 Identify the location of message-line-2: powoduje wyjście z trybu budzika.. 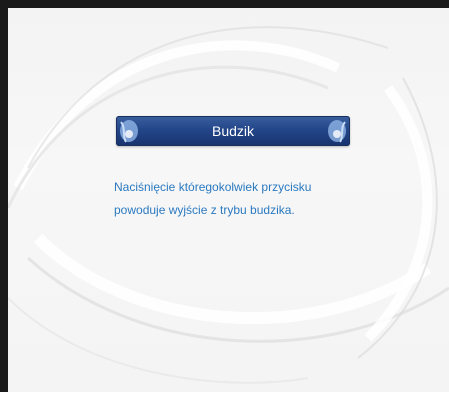
(204, 210).